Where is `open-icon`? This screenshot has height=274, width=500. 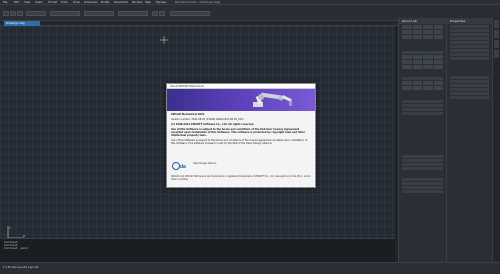 open-icon is located at coordinates (13, 13).